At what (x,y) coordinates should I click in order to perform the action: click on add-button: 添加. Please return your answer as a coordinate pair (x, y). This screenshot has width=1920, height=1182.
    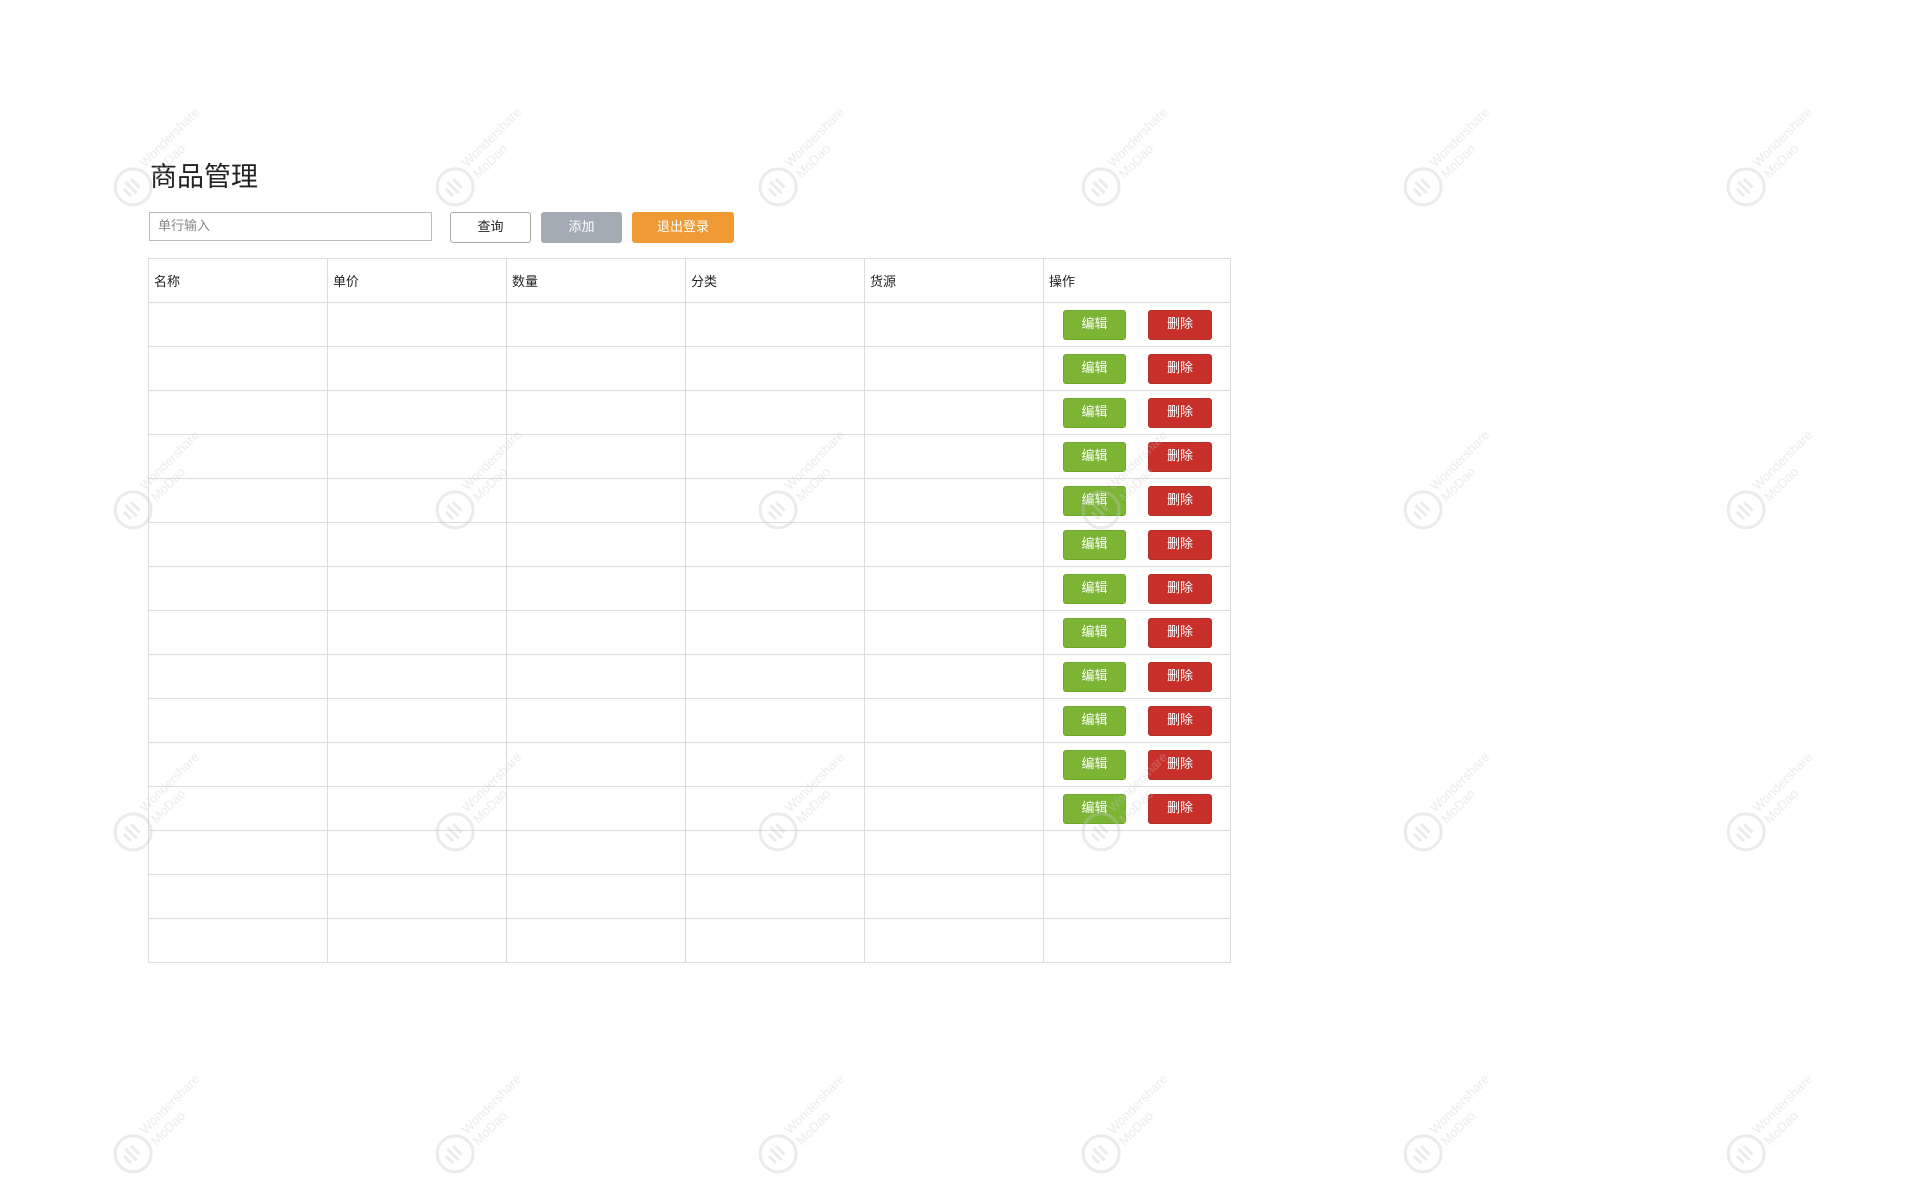
    Looking at the image, I should click on (581, 227).